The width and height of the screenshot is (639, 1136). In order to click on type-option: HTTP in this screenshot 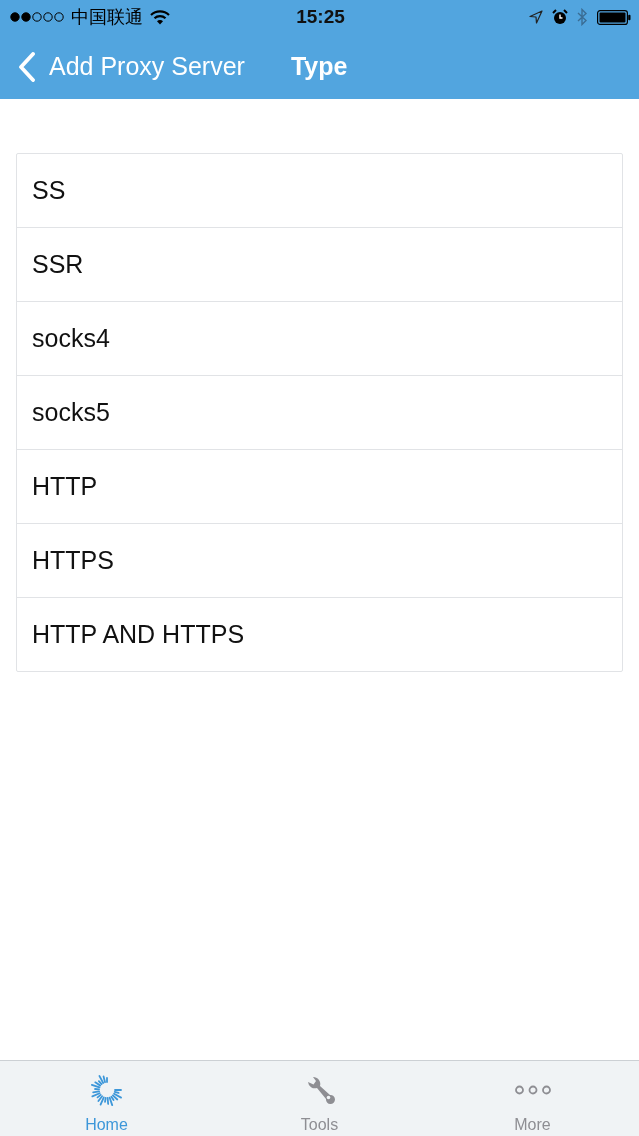, I will do `click(319, 486)`.